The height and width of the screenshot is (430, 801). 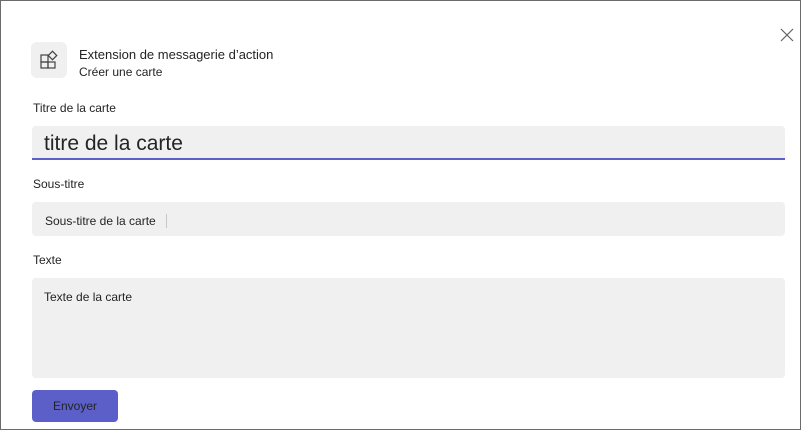 What do you see at coordinates (787, 35) in the screenshot?
I see `close-icon` at bounding box center [787, 35].